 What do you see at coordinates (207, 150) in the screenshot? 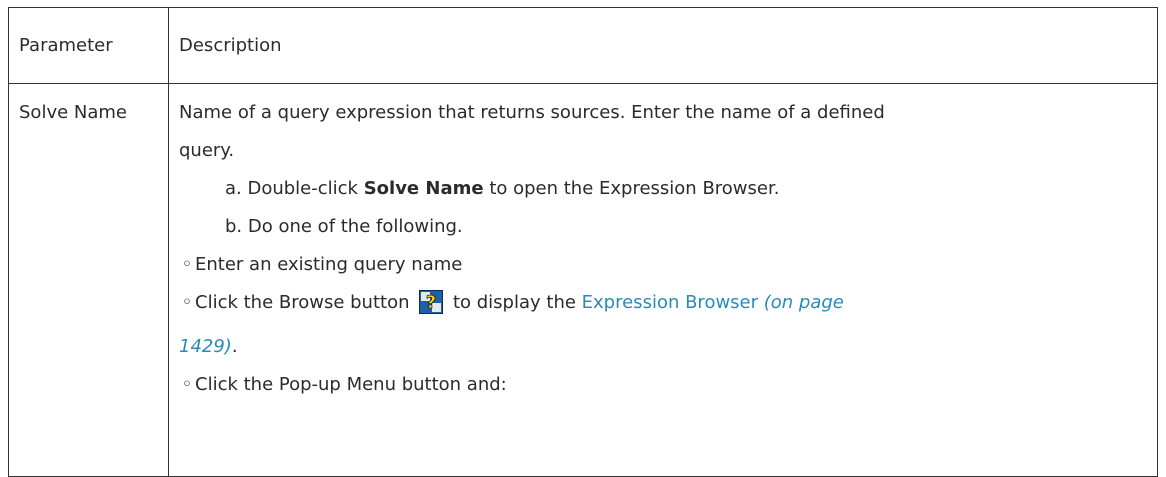
I see `description-line: query.` at bounding box center [207, 150].